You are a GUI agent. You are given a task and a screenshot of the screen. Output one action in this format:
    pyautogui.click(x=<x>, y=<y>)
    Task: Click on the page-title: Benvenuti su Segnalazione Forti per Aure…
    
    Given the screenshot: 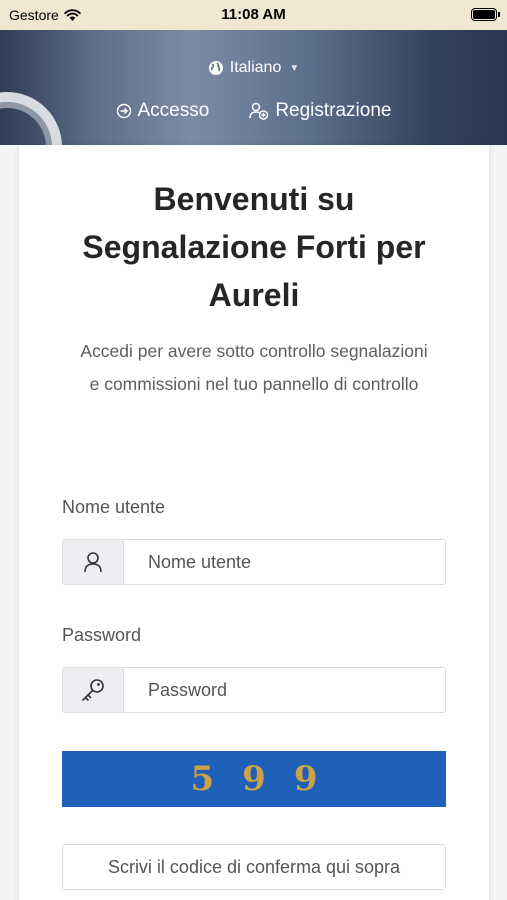 What is the action you would take?
    pyautogui.click(x=254, y=247)
    